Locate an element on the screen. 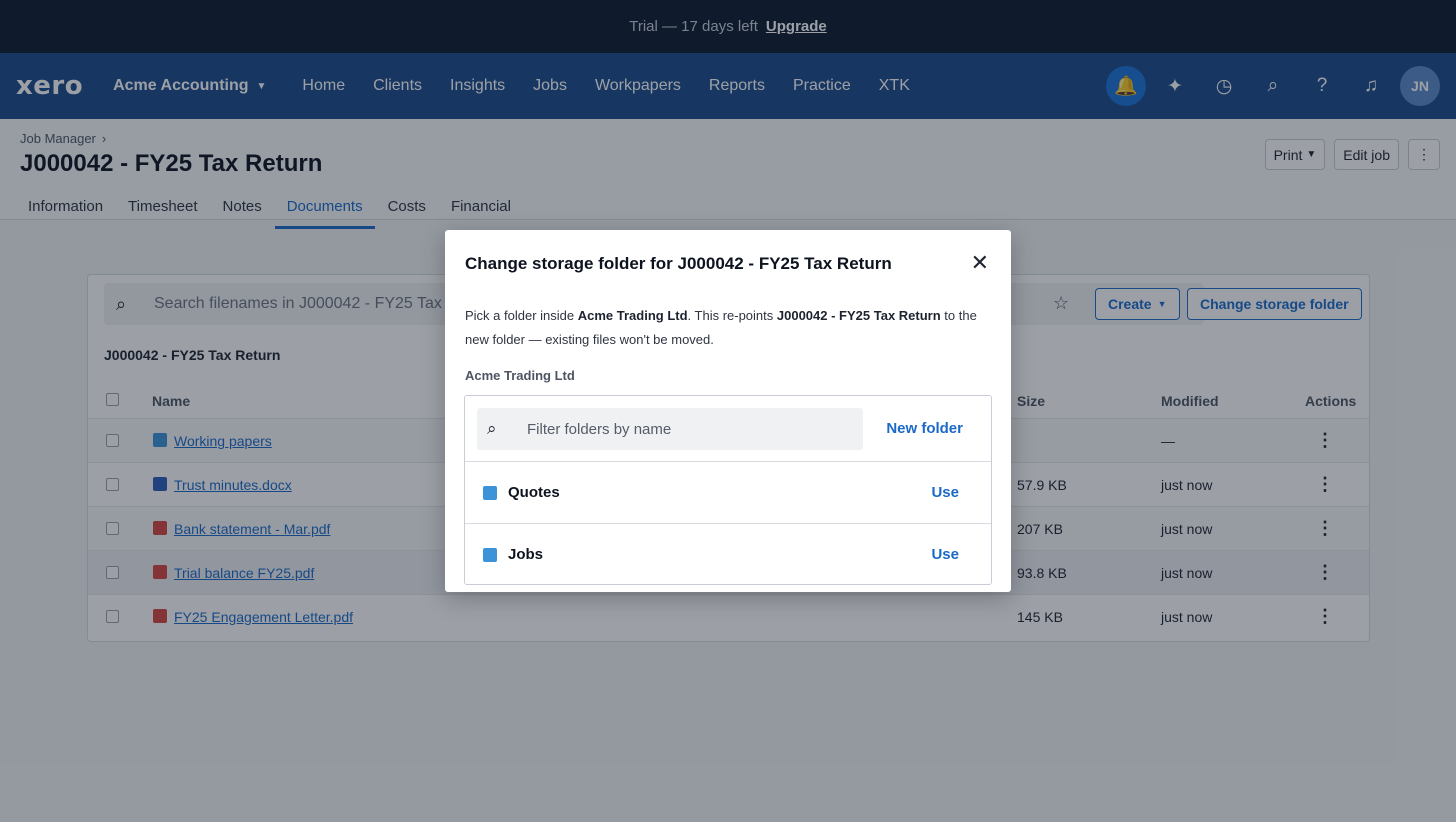  new-folder-button: New folder is located at coordinates (924, 428).